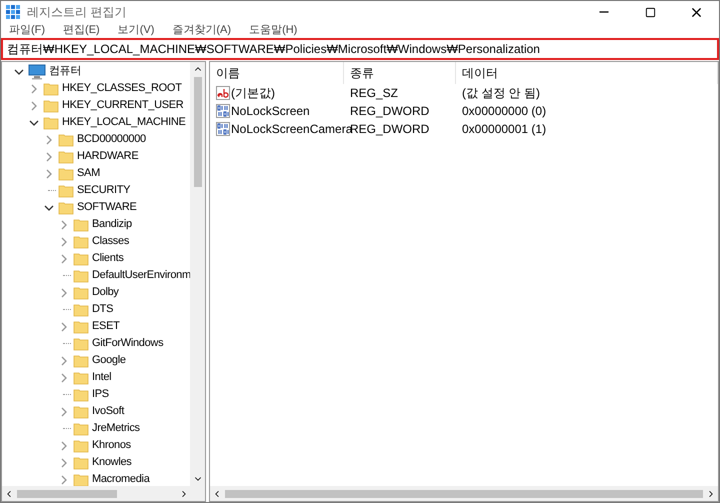 The height and width of the screenshot is (503, 720). I want to click on value-name: NoLockScreenCamera, so click(291, 129).